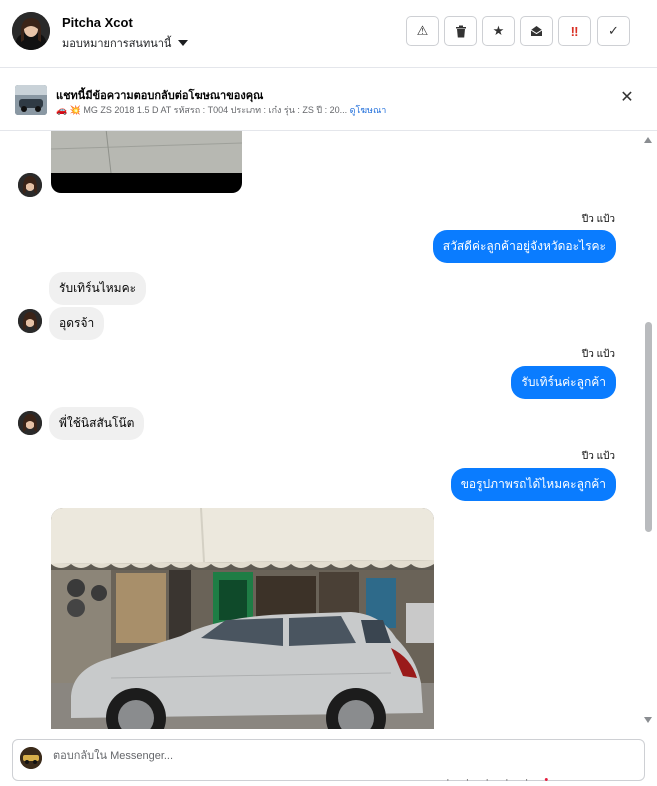 This screenshot has width=657, height=786. I want to click on ad-title: แชทนี้มีข้อความตอบกลับต่อโฆษณาของคุณ, so click(160, 96).